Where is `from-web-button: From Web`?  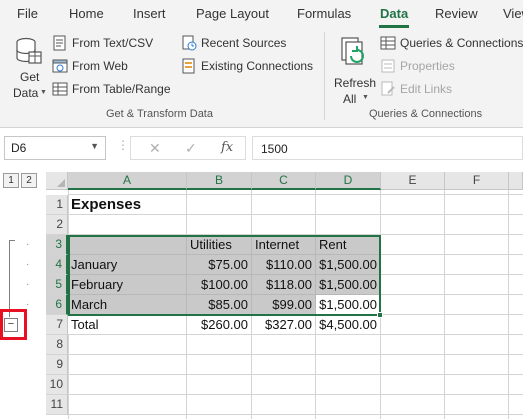 from-web-button: From Web is located at coordinates (90, 66).